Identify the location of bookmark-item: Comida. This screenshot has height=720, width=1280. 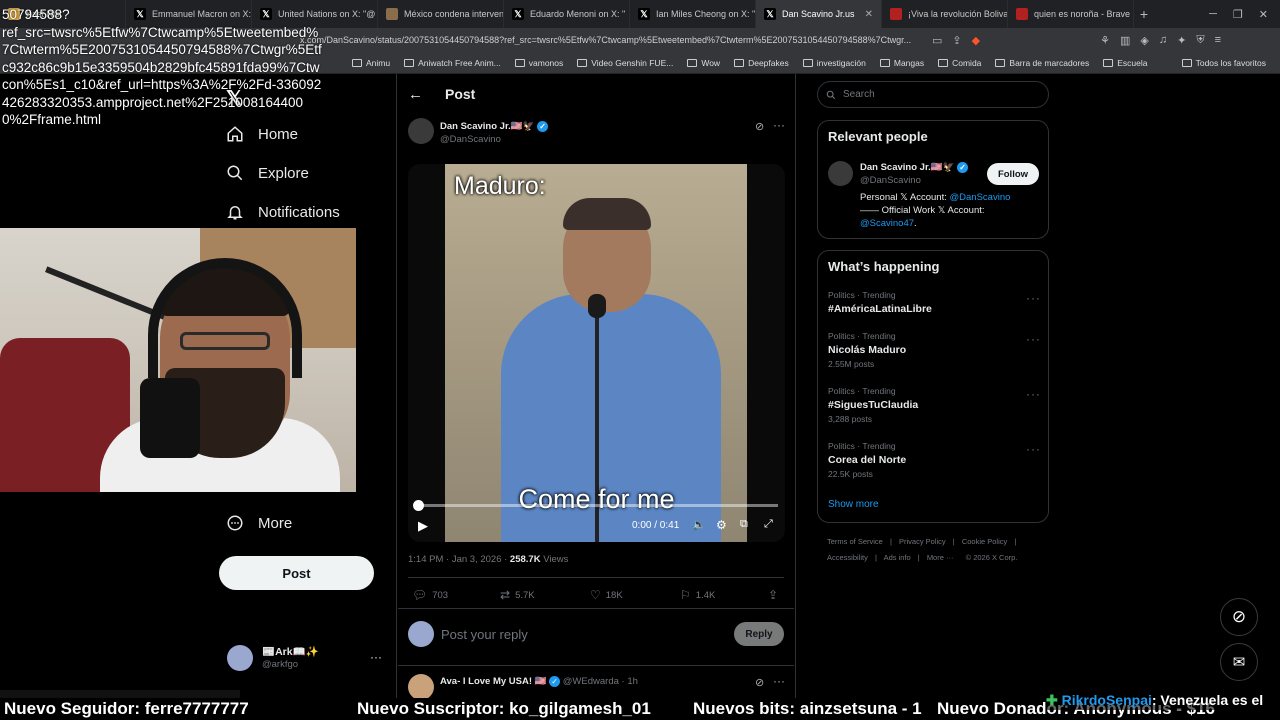
(959, 63).